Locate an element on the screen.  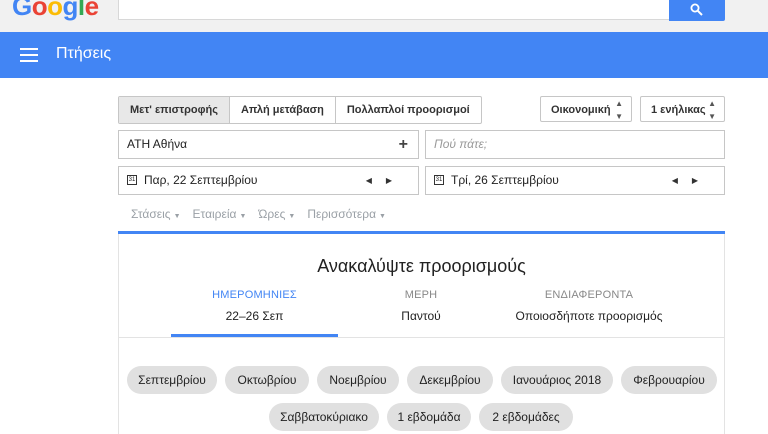
tab-multi-city: Πολλαπλοί προορισμοί is located at coordinates (408, 110).